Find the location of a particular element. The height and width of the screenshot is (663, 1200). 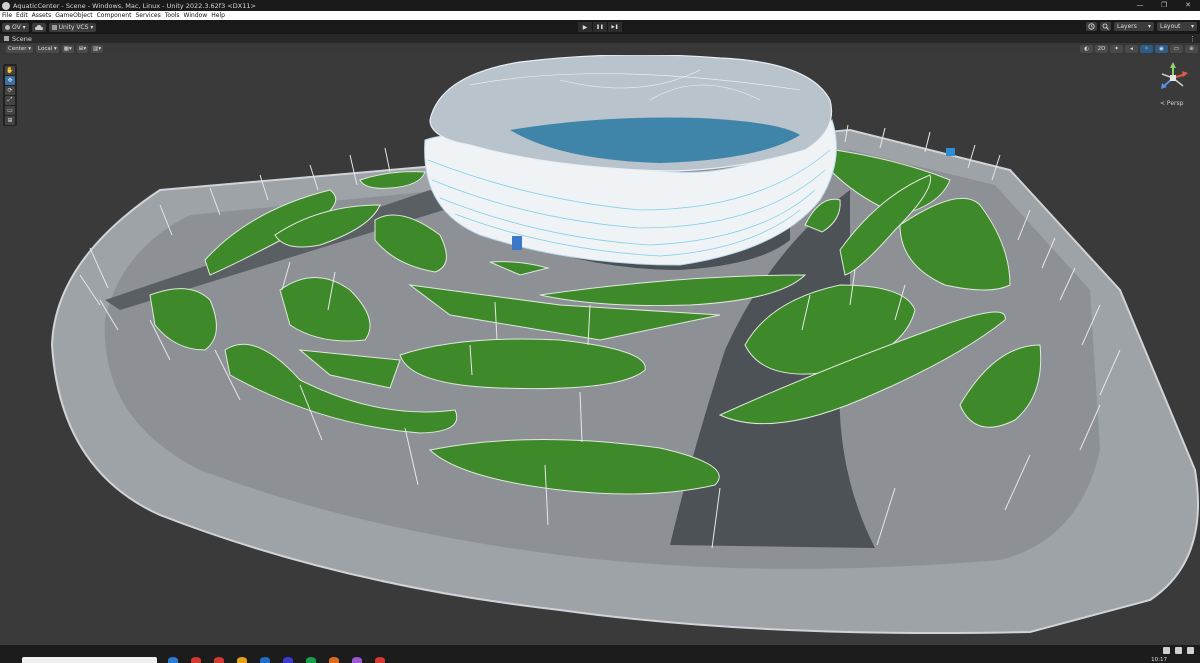

vcs-label: Unity VCS ▾ is located at coordinates (76, 27).